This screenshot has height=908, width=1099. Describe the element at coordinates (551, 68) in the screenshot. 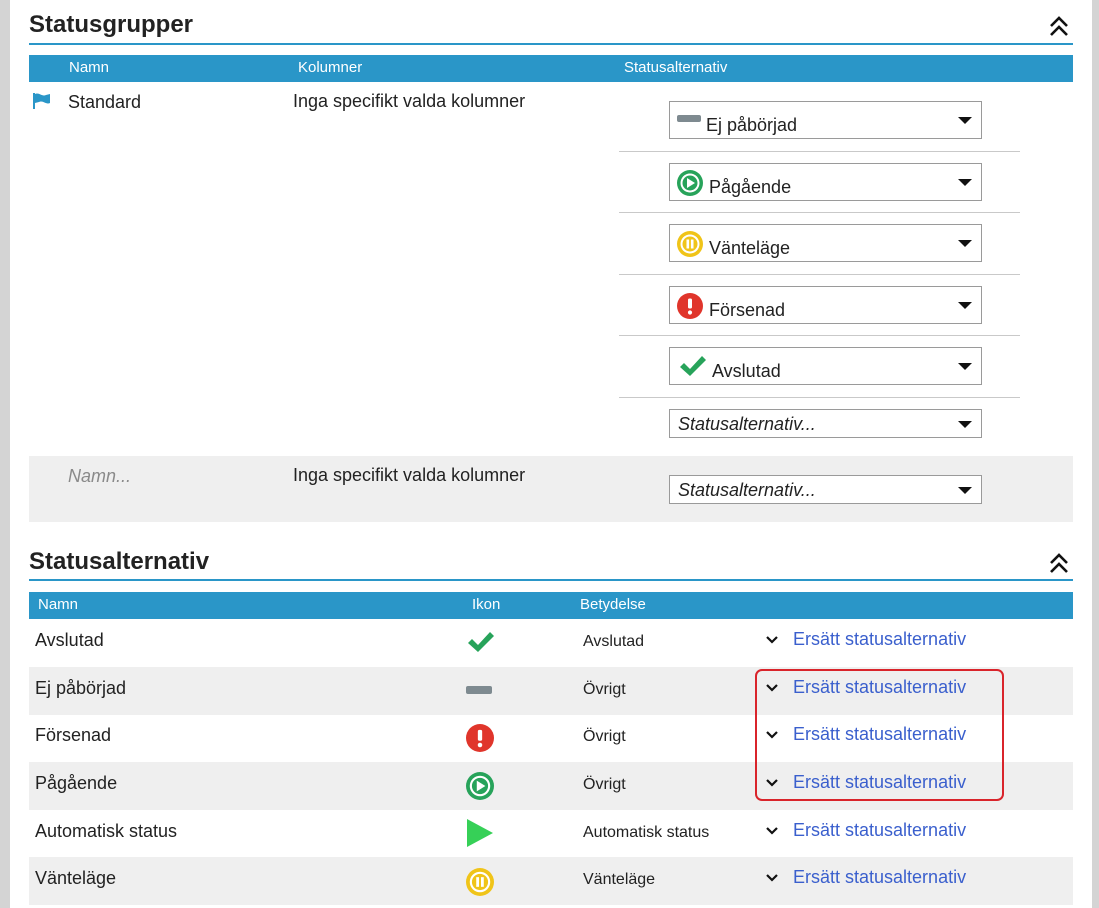

I see `statusgroups-header: Namn Kolumner Statusalternativ` at that location.